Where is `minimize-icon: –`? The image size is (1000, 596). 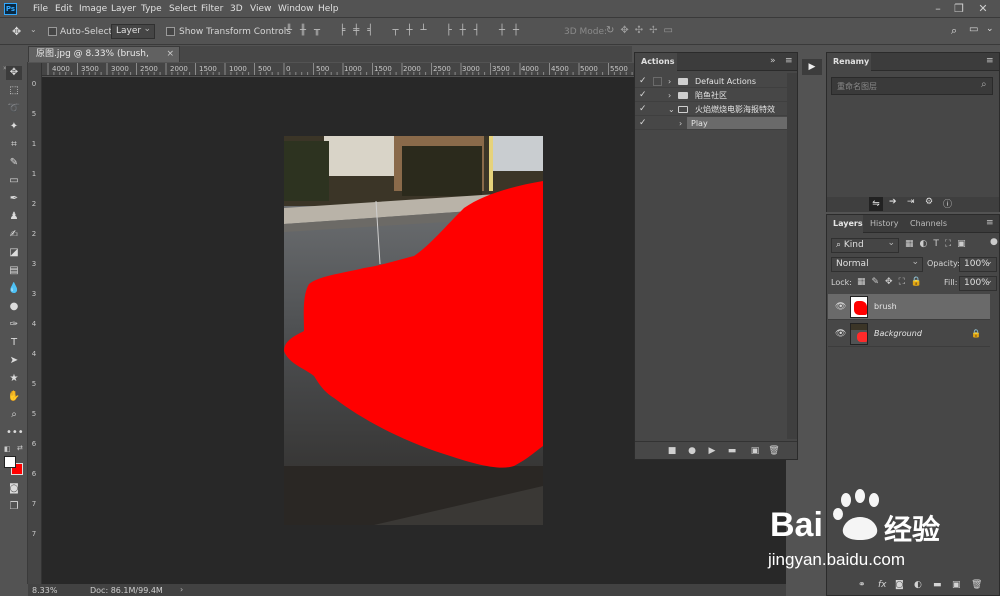 minimize-icon: – is located at coordinates (938, 9).